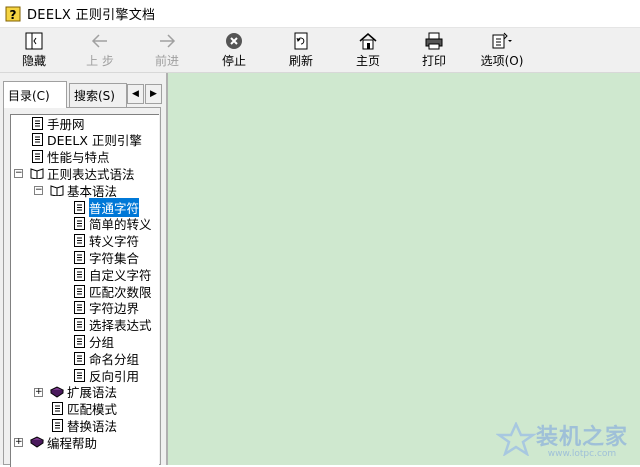  I want to click on arrow-left-icon: ◀, so click(135, 94).